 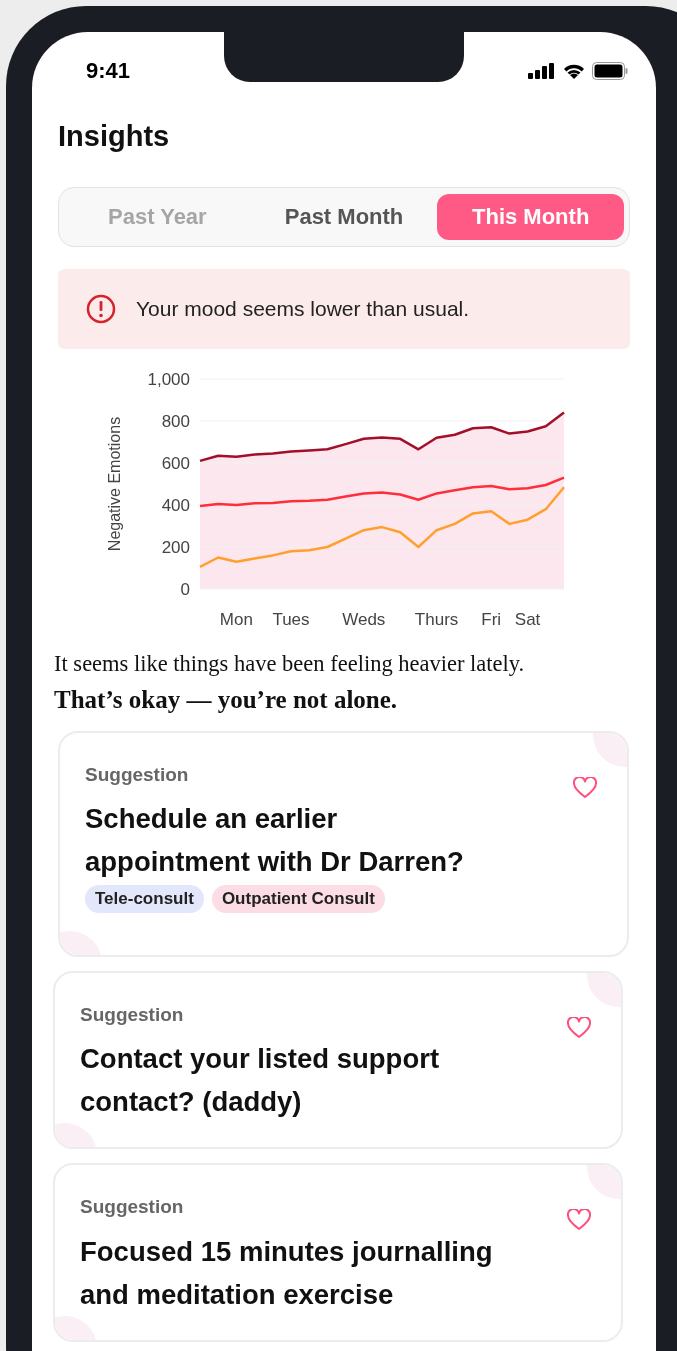 I want to click on encouragement-headline: That’s okay — you’re not alone., so click(x=226, y=699).